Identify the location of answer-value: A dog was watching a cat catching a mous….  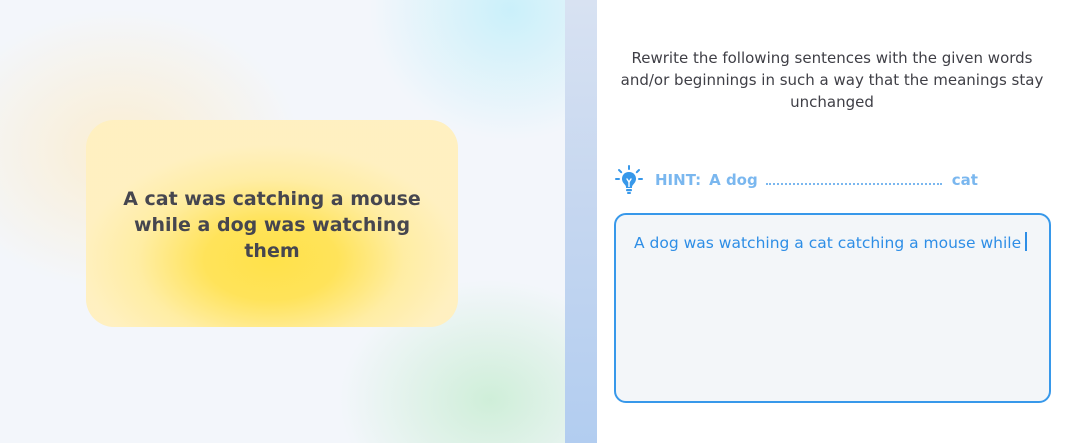
(828, 243).